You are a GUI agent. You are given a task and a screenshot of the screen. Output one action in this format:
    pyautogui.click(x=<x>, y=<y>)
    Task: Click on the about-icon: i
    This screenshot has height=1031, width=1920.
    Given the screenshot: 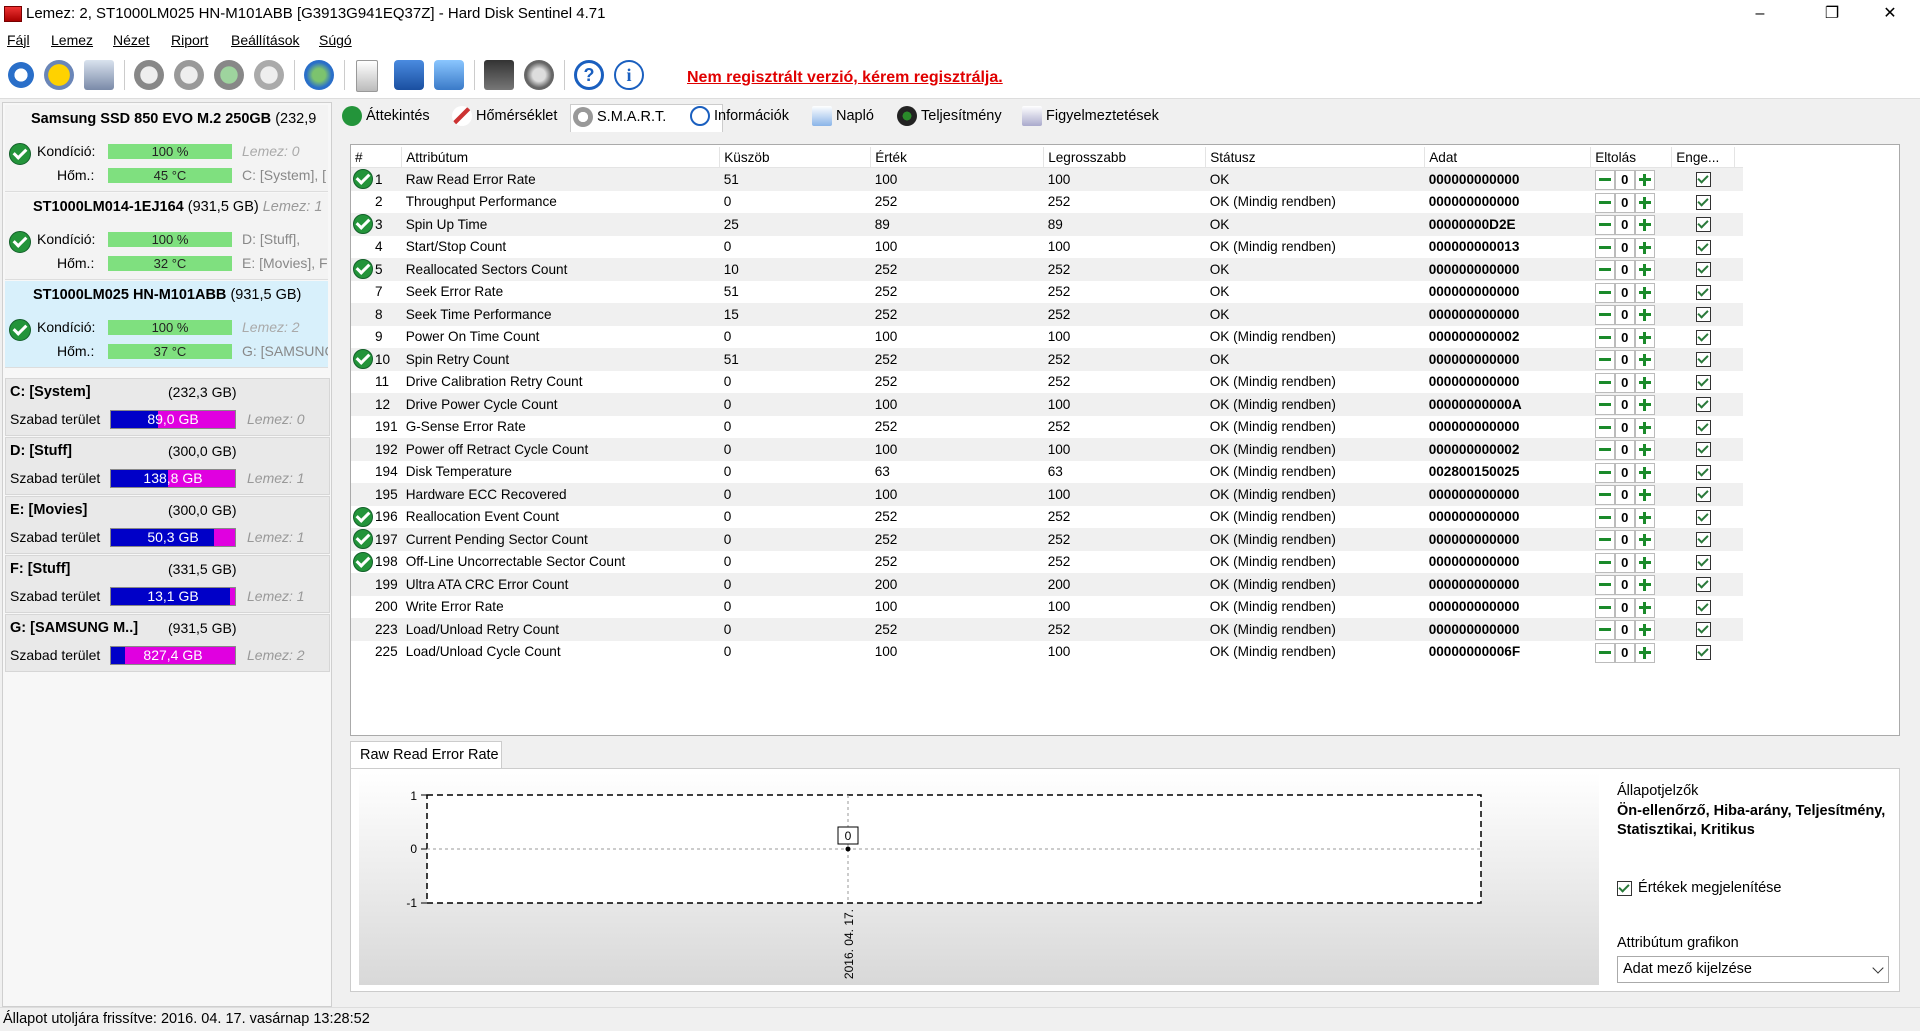 What is the action you would take?
    pyautogui.click(x=629, y=75)
    